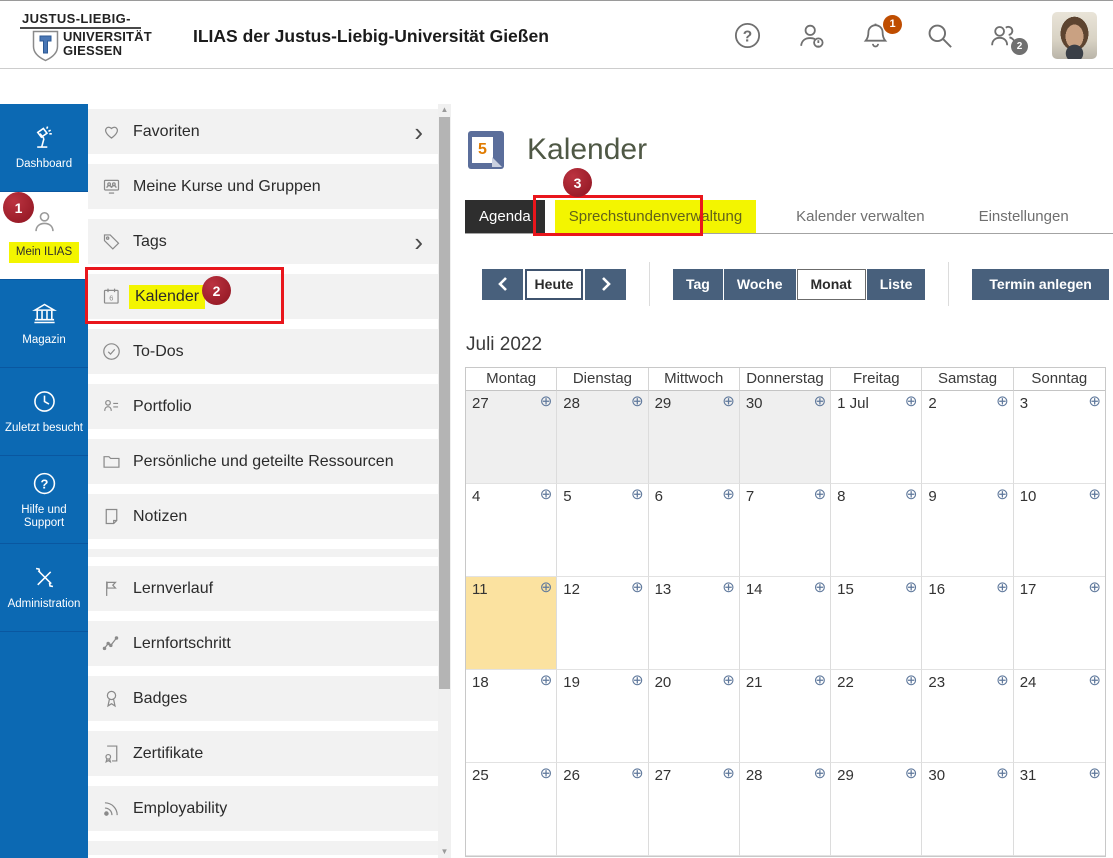  What do you see at coordinates (263, 643) in the screenshot?
I see `menu-item-lernfortschritt: Lernfortschritt` at bounding box center [263, 643].